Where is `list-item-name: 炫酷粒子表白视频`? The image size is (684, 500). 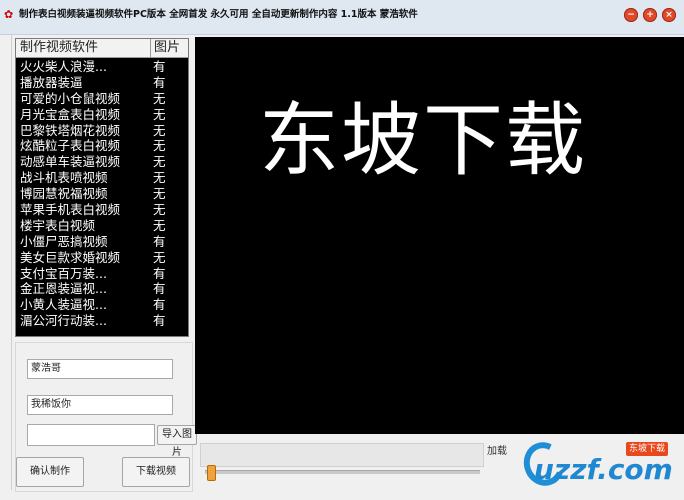
list-item-name: 炫酷粒子表白视频 is located at coordinates (70, 146).